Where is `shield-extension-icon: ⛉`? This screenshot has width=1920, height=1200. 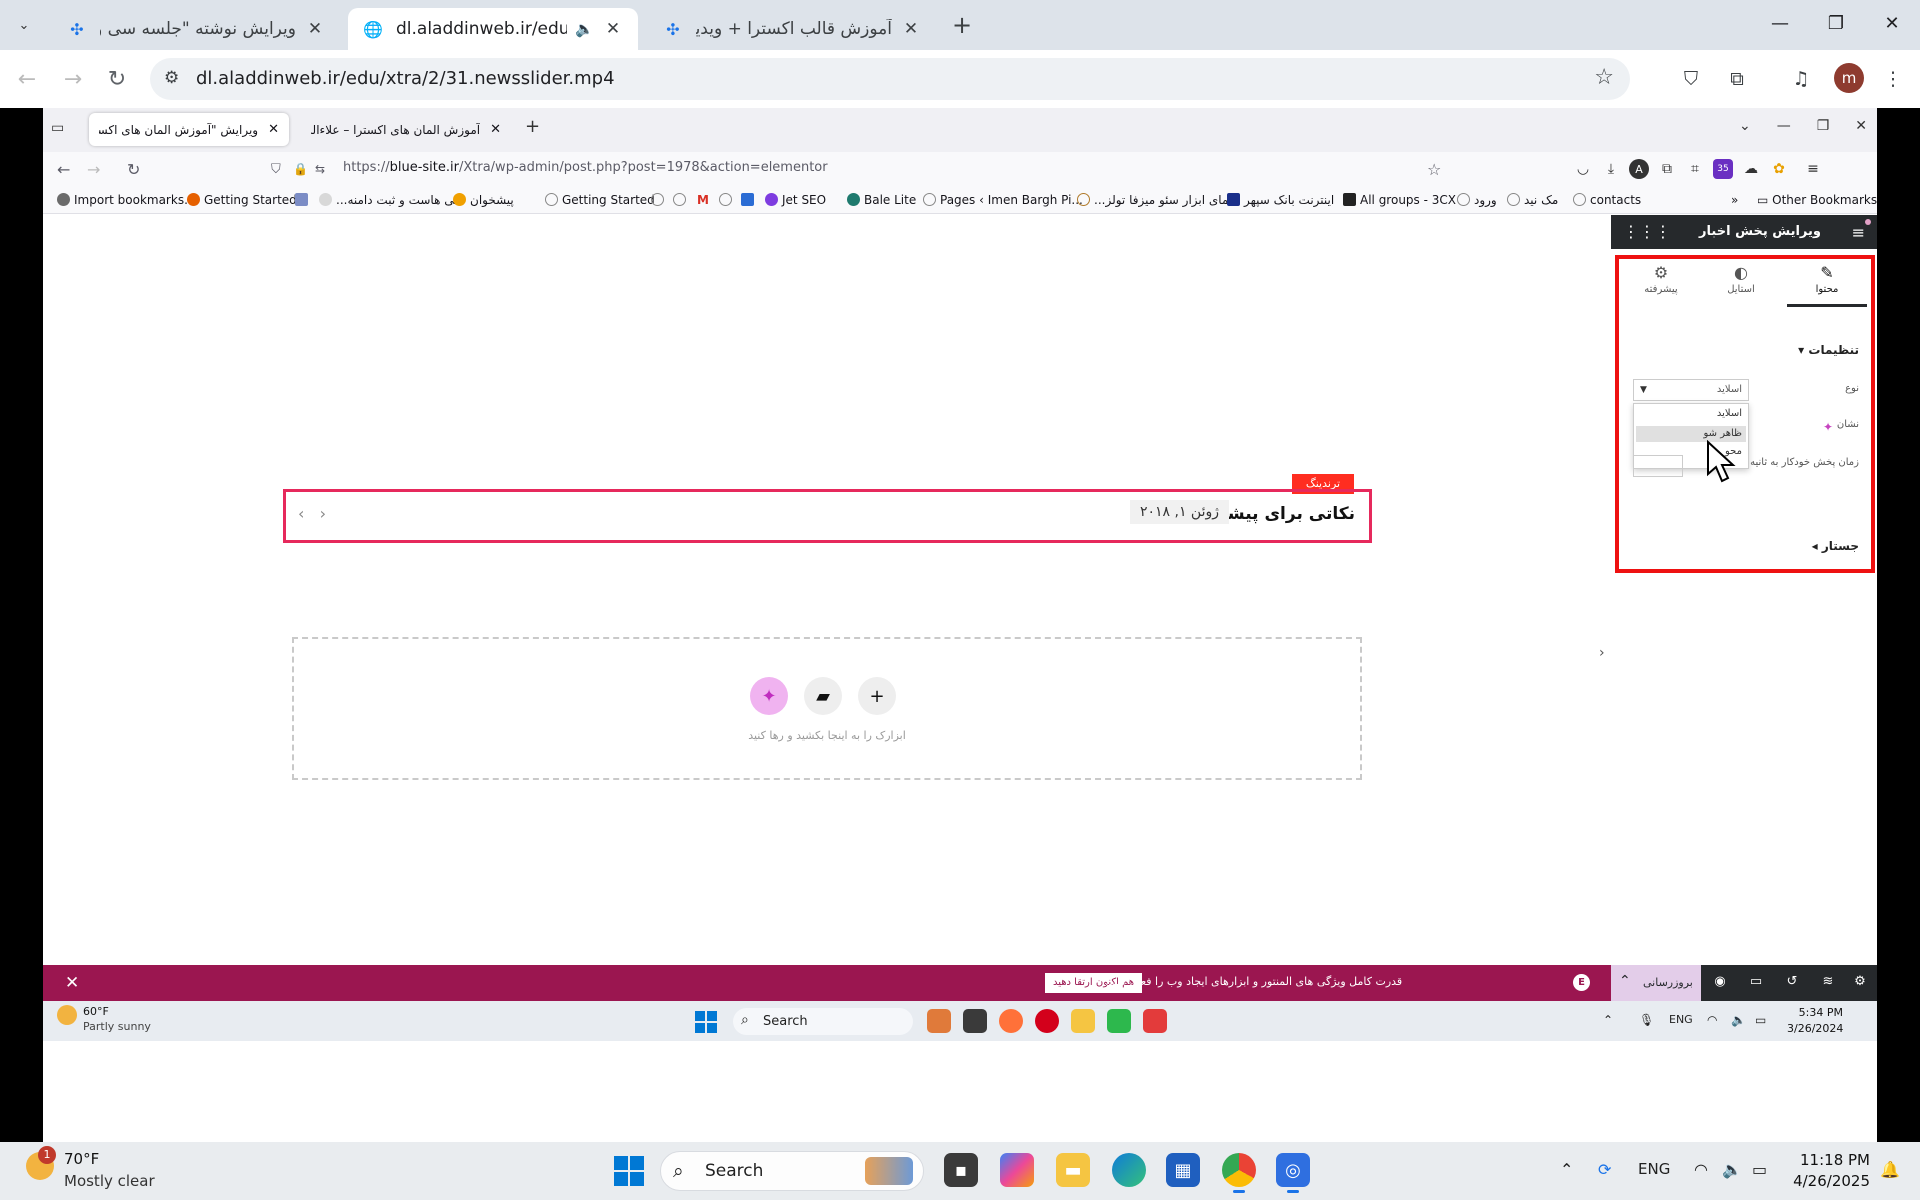
shield-extension-icon: ⛉ is located at coordinates (1691, 79).